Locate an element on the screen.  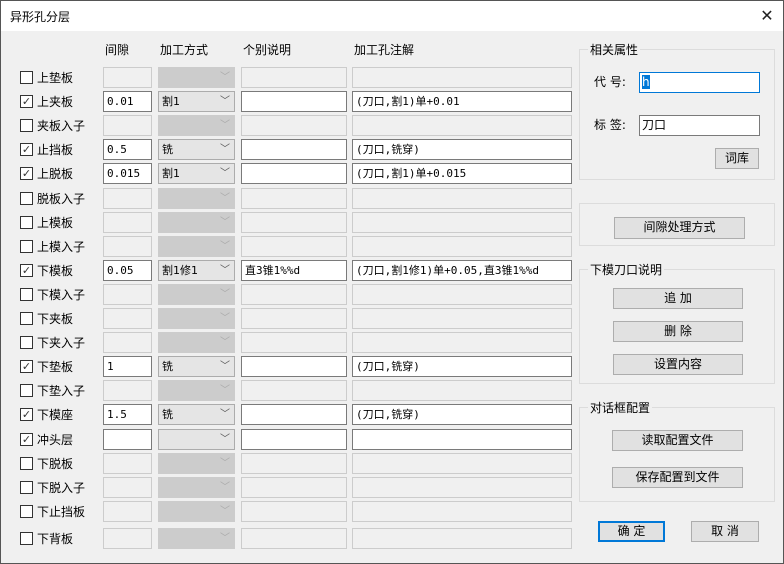
close-icon: ✕ is located at coordinates (767, 16).